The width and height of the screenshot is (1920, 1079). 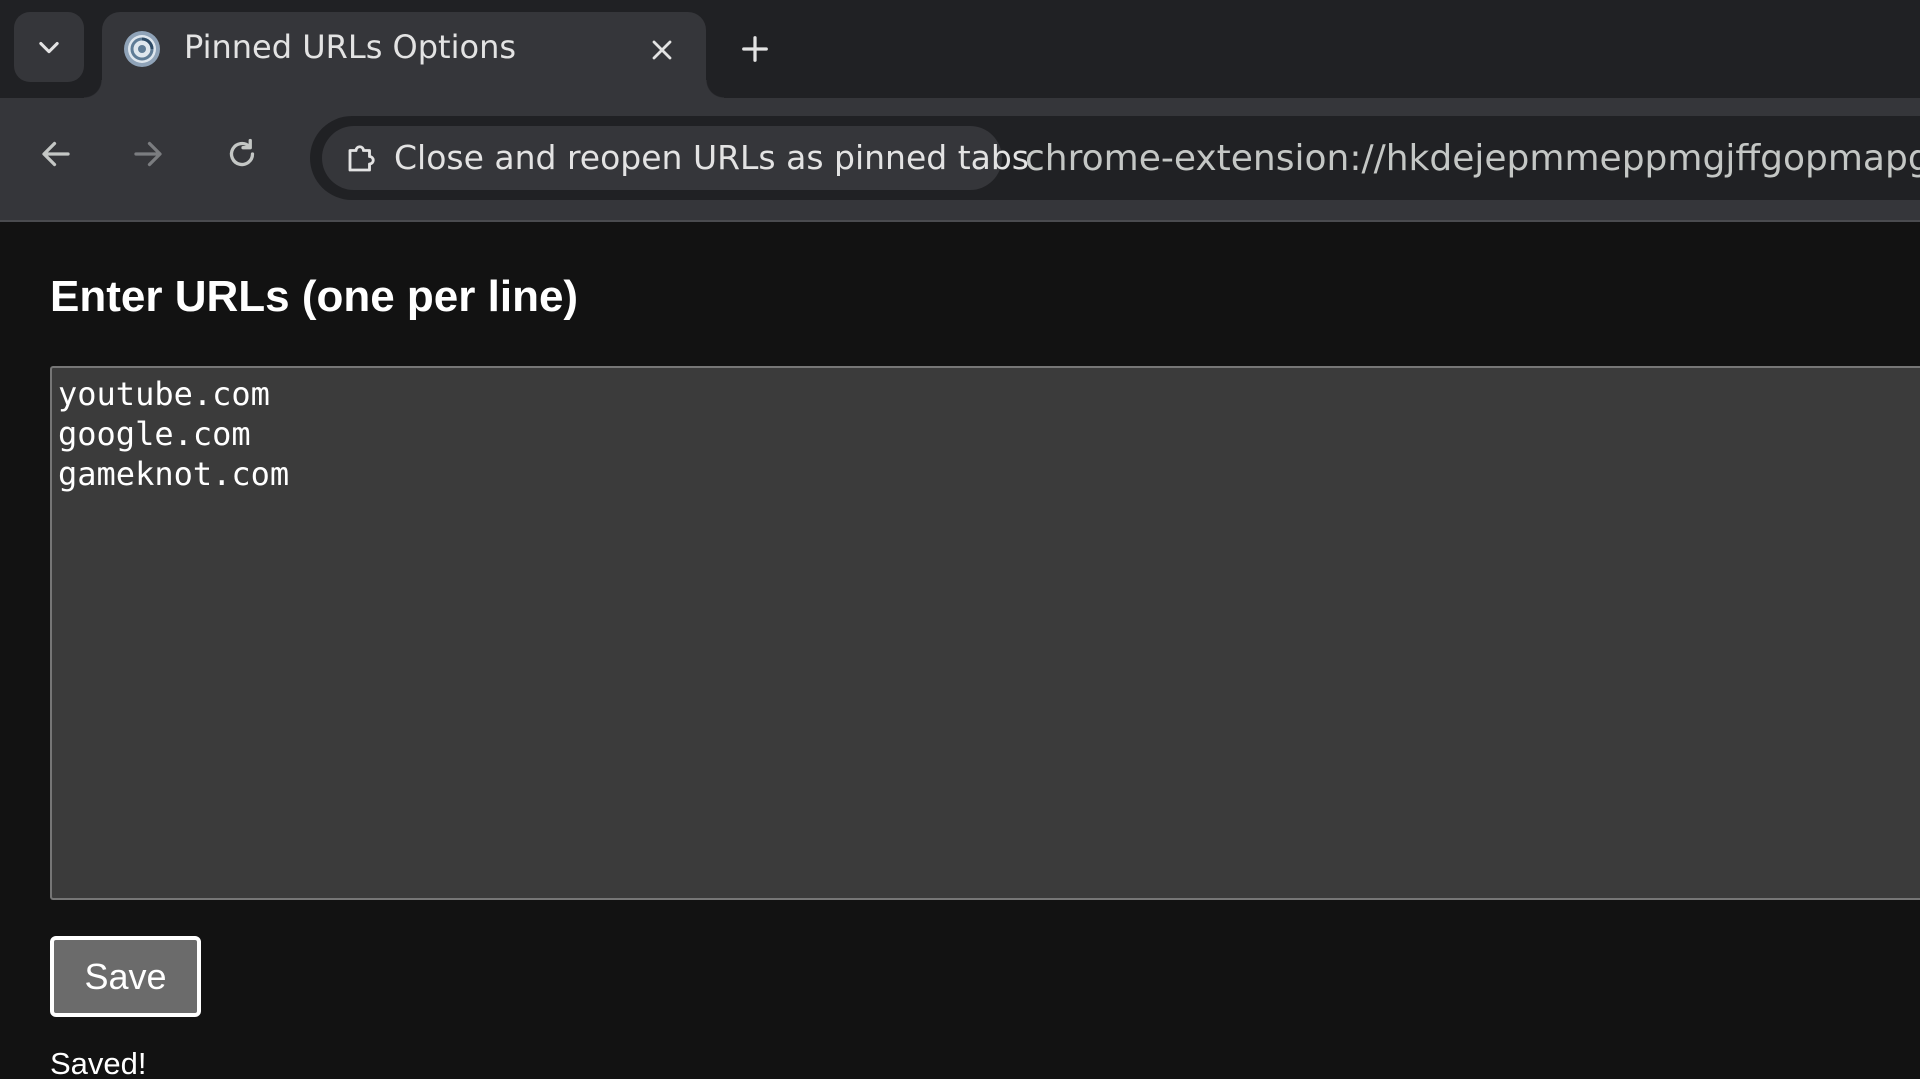 I want to click on extension-page-icon, so click(x=142, y=49).